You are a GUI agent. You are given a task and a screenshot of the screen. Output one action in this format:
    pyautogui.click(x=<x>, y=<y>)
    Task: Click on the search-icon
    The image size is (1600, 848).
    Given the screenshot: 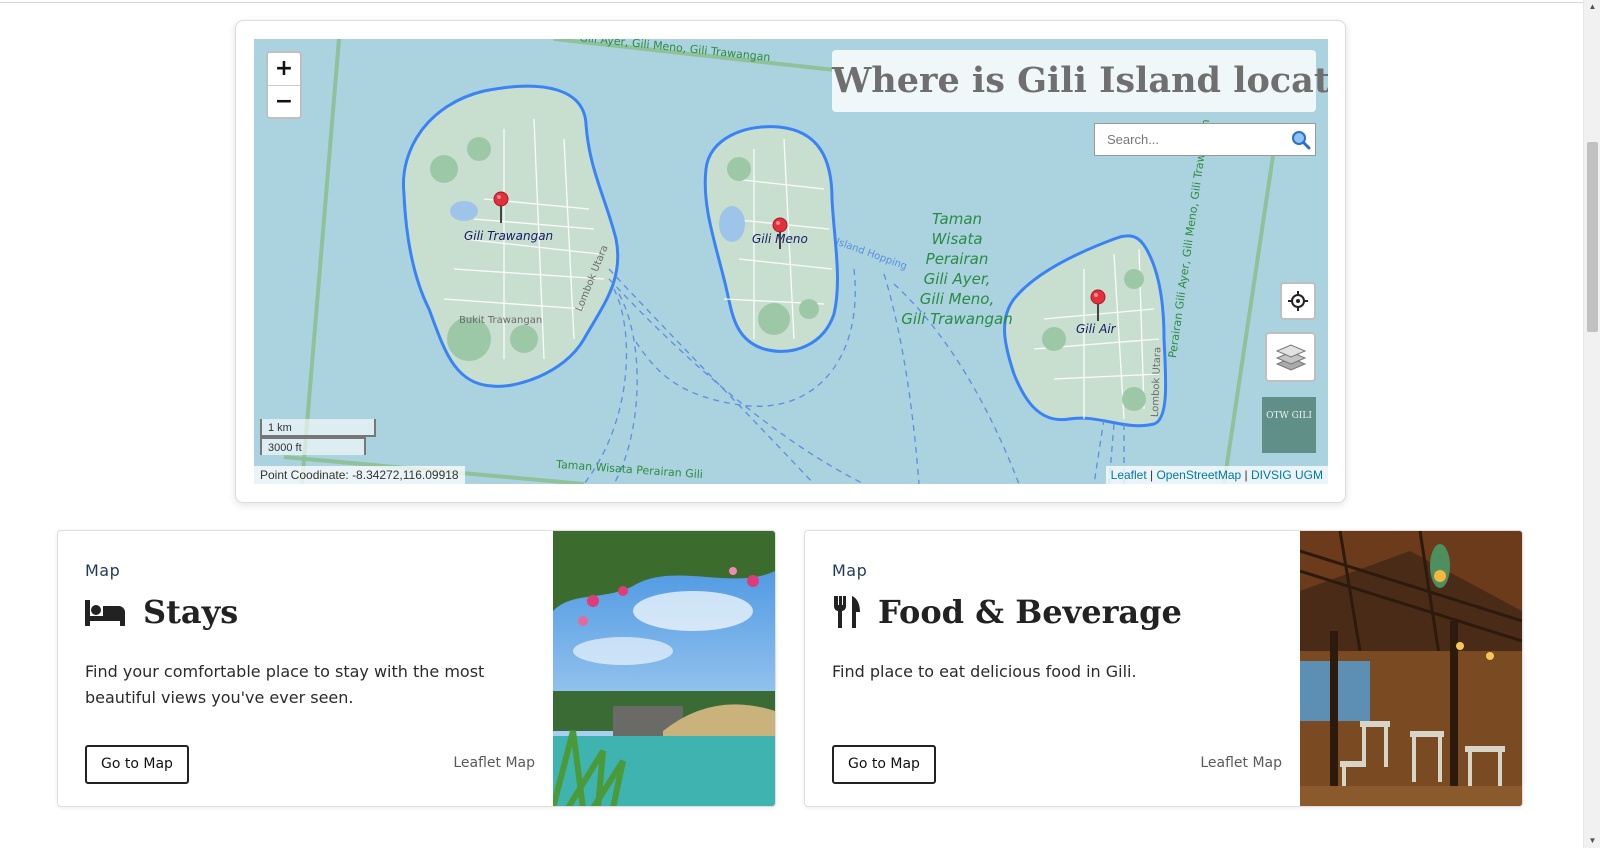 What is the action you would take?
    pyautogui.click(x=1301, y=140)
    